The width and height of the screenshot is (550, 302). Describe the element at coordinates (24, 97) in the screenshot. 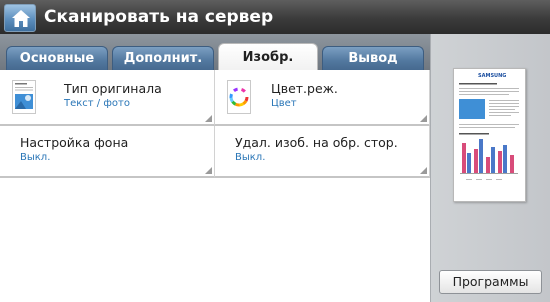

I see `original-type-icon` at that location.